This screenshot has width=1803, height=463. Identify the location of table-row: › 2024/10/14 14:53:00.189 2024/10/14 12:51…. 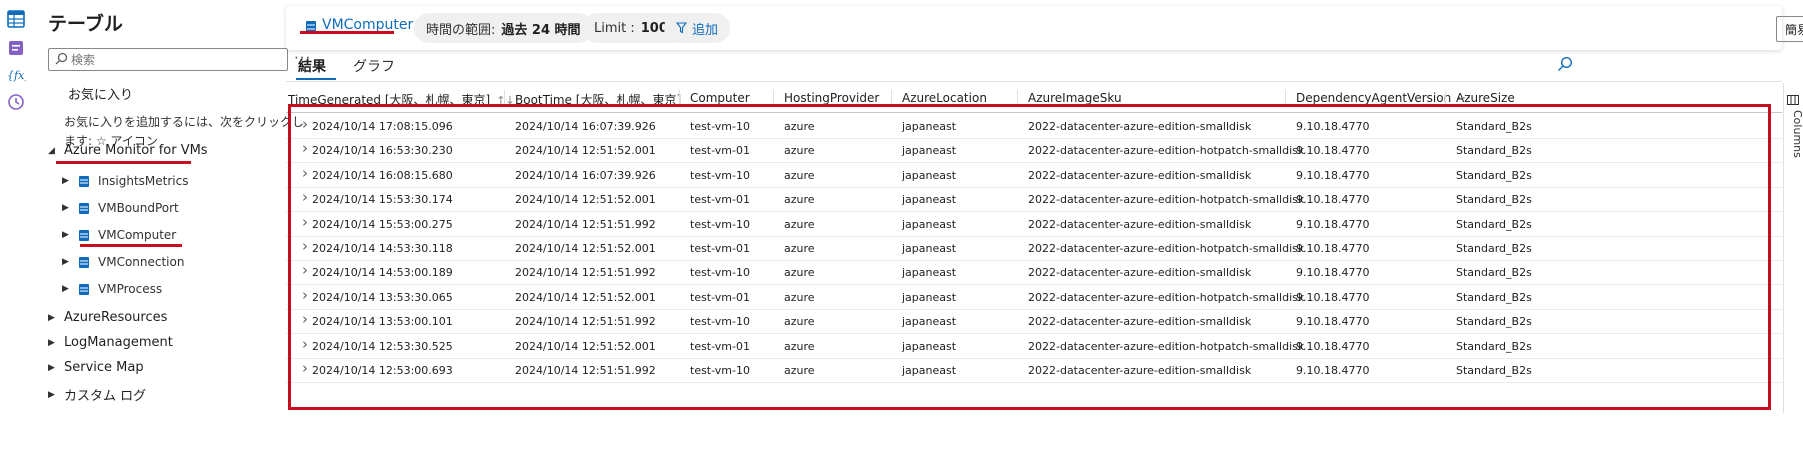
(1034, 273).